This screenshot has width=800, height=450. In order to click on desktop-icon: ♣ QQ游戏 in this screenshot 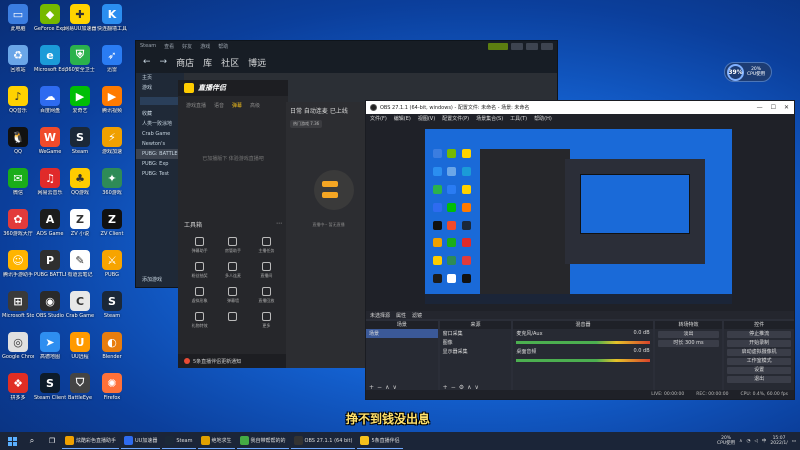, I will do `click(80, 182)`.